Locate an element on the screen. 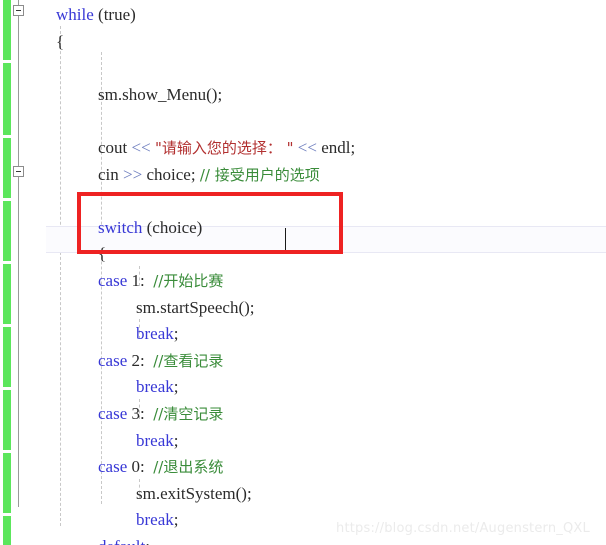 This screenshot has height=545, width=606. code-token-plain: sm.show_Menu(); is located at coordinates (160, 94).